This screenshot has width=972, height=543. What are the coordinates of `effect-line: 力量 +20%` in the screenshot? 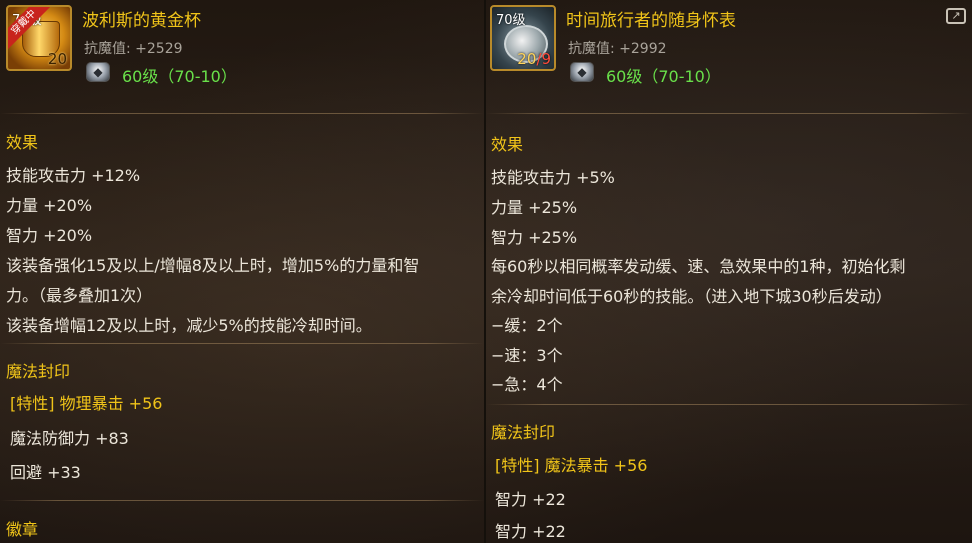 It's located at (49, 205).